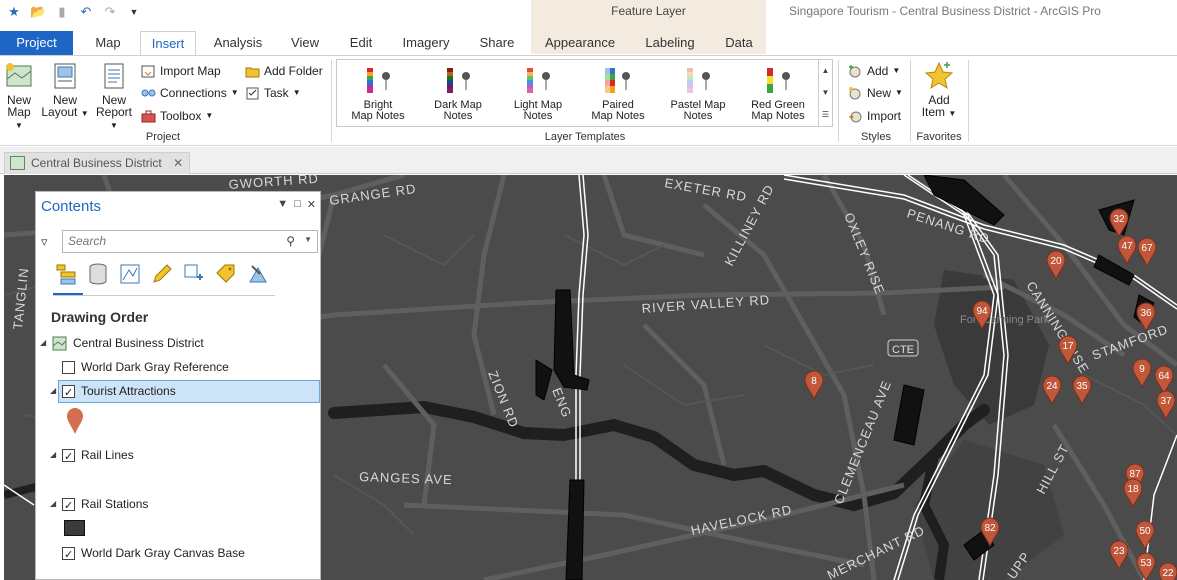 The height and width of the screenshot is (580, 1177). Describe the element at coordinates (62, 12) in the screenshot. I see `save-icon: ▮` at that location.